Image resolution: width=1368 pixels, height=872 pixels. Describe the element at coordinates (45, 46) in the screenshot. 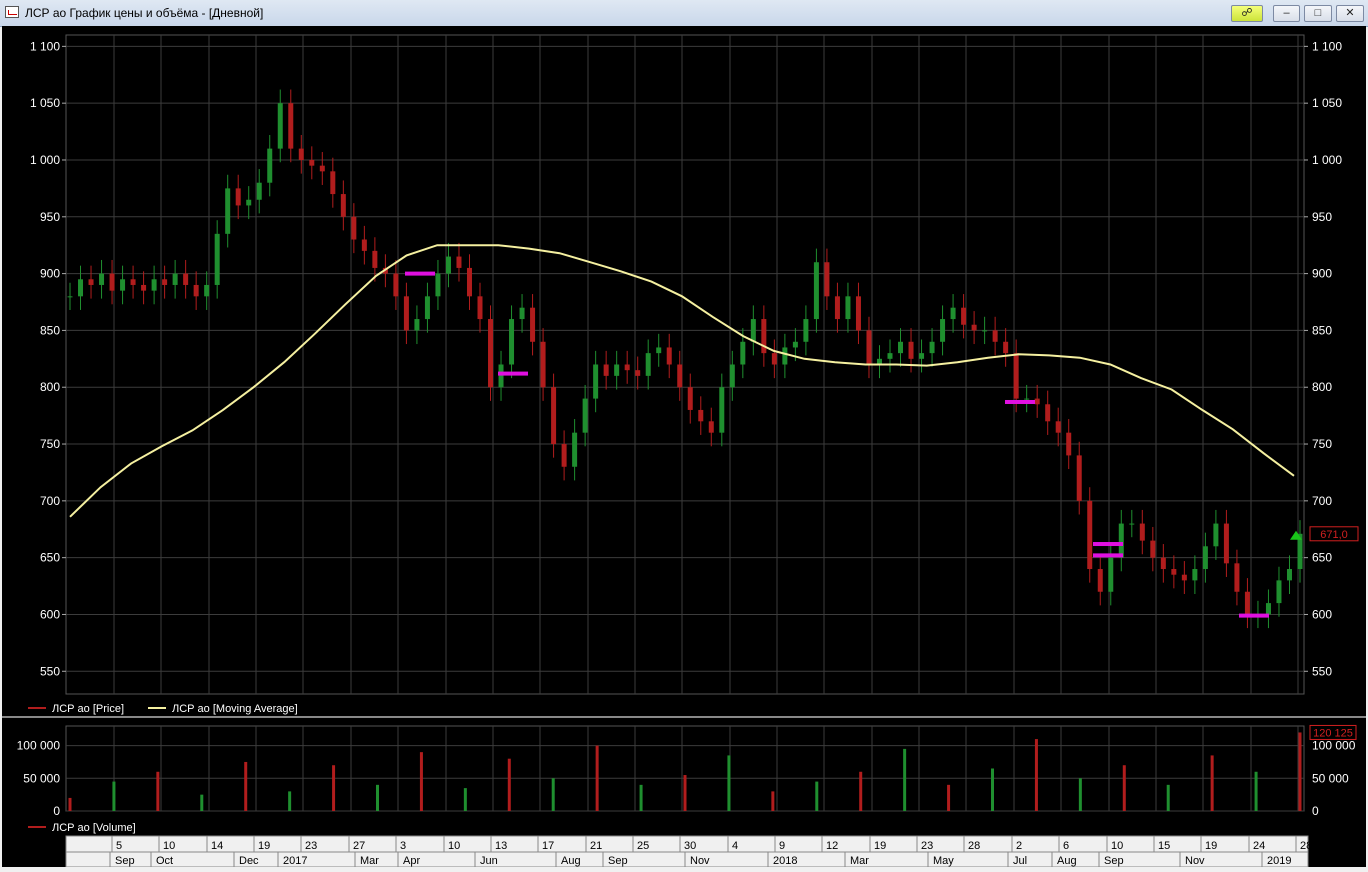

I see `y-tick-label: 1 100` at that location.